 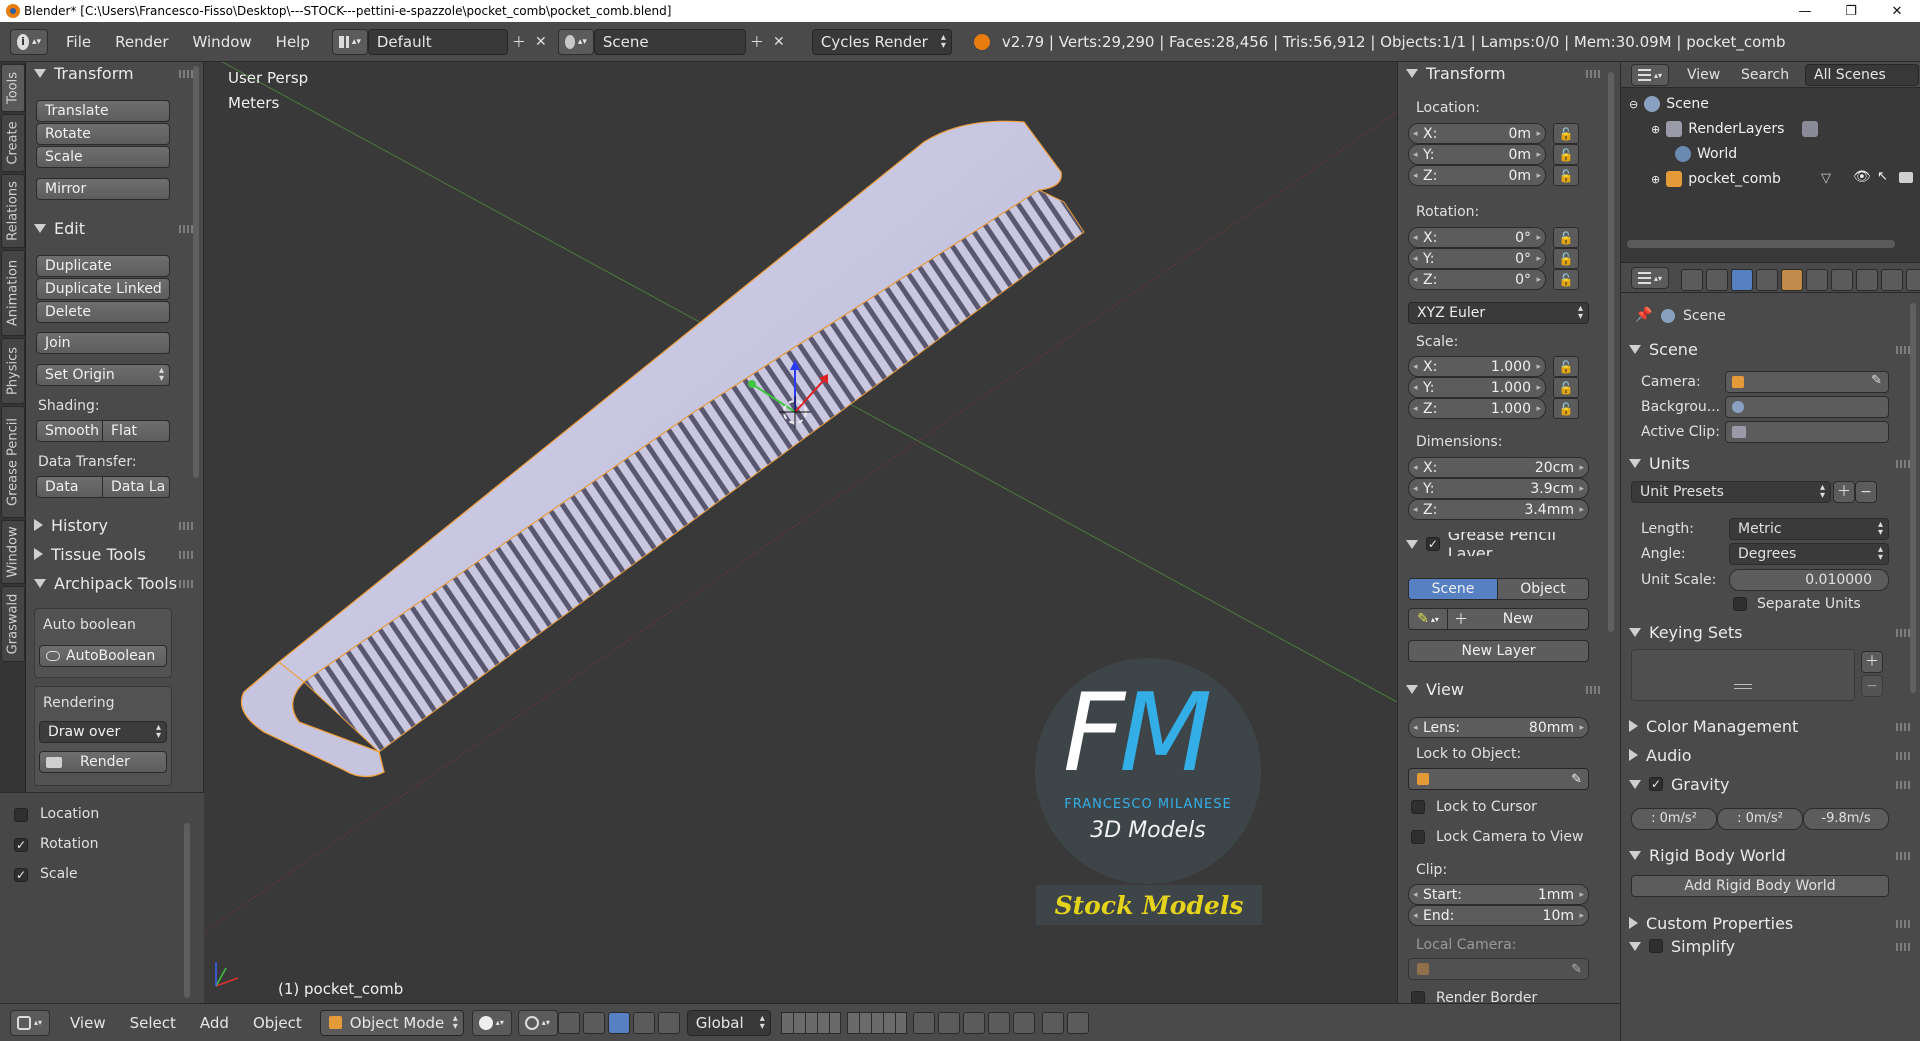 What do you see at coordinates (1810, 129) in the screenshot?
I see `render-layer-toggle-icon` at bounding box center [1810, 129].